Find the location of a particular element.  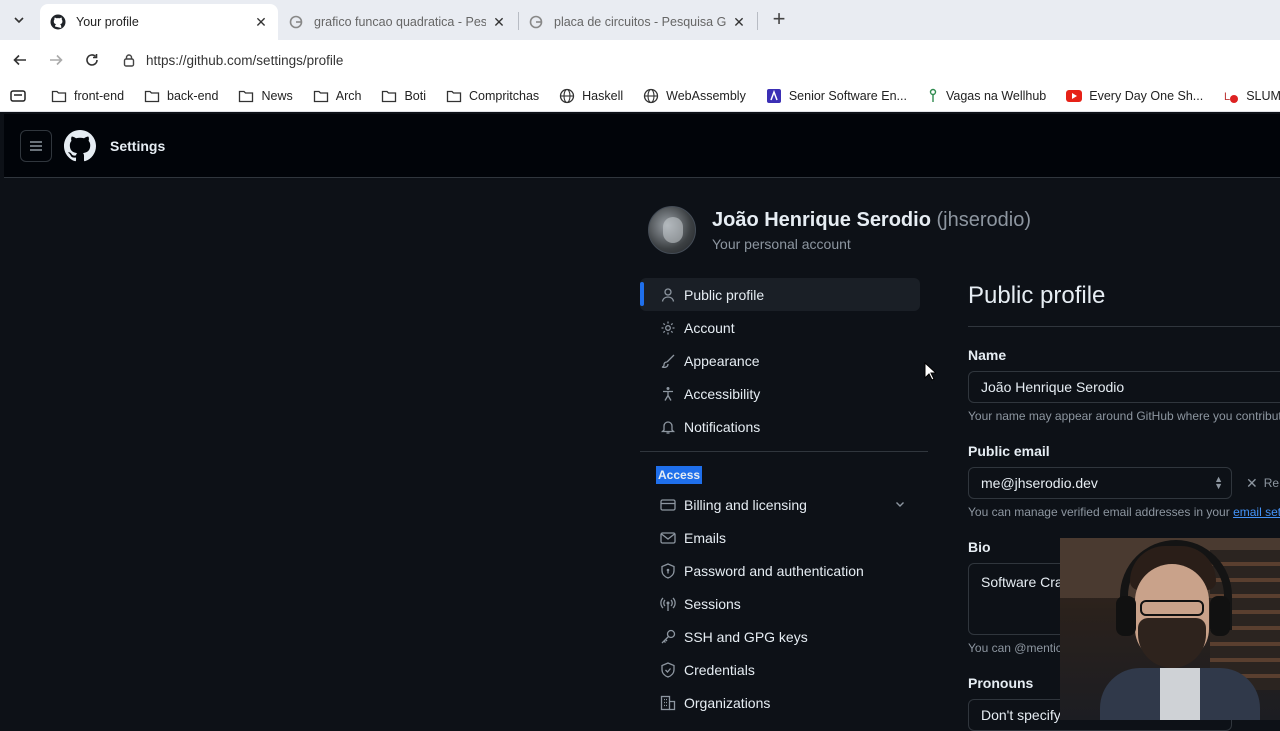

menu-button is located at coordinates (36, 146).